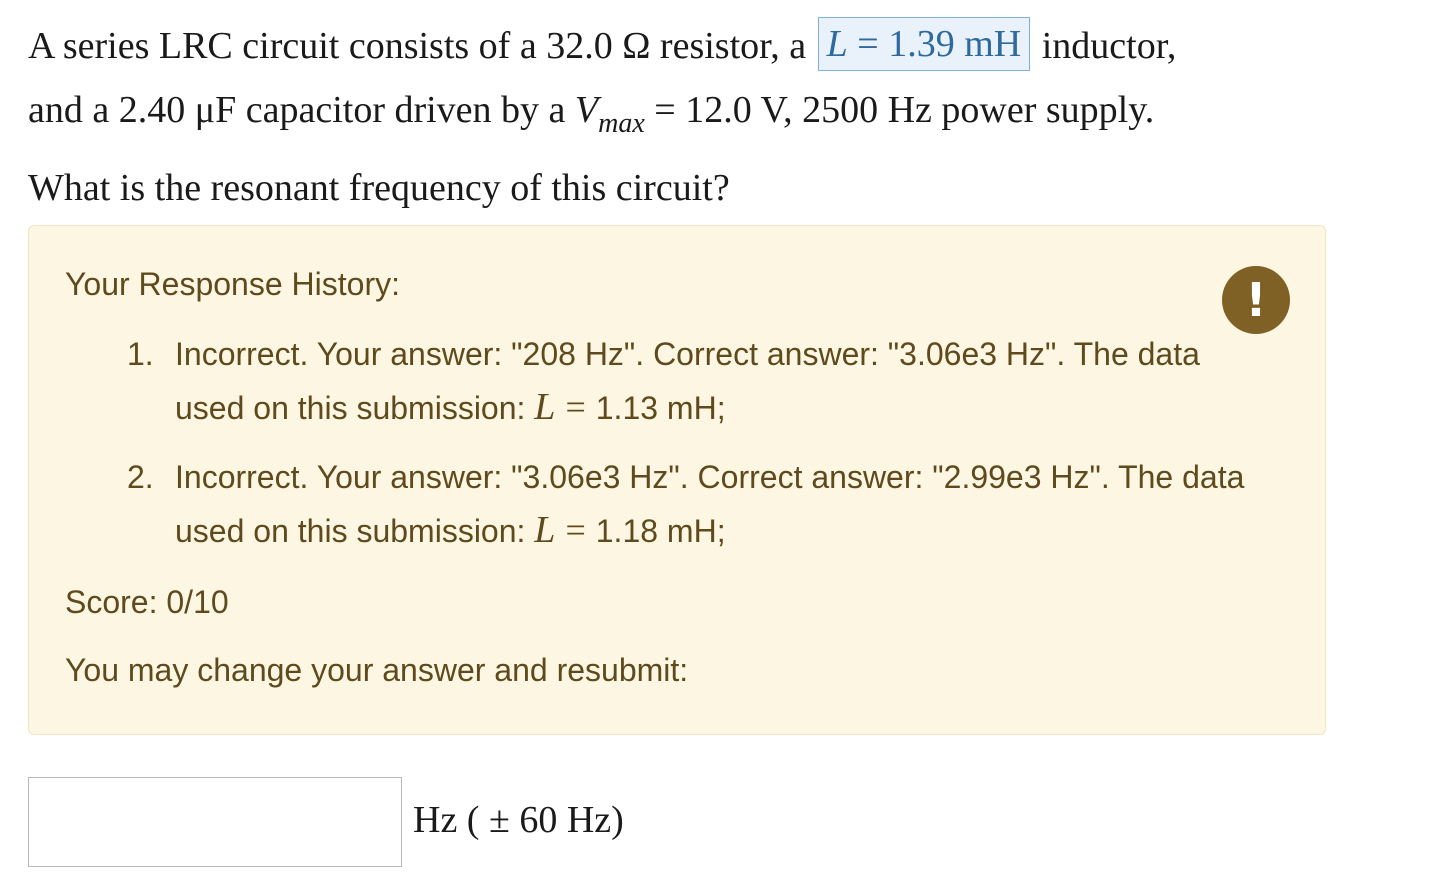 The width and height of the screenshot is (1440, 895). I want to click on answer-units: Hz ( ± 60 Hz), so click(518, 820).